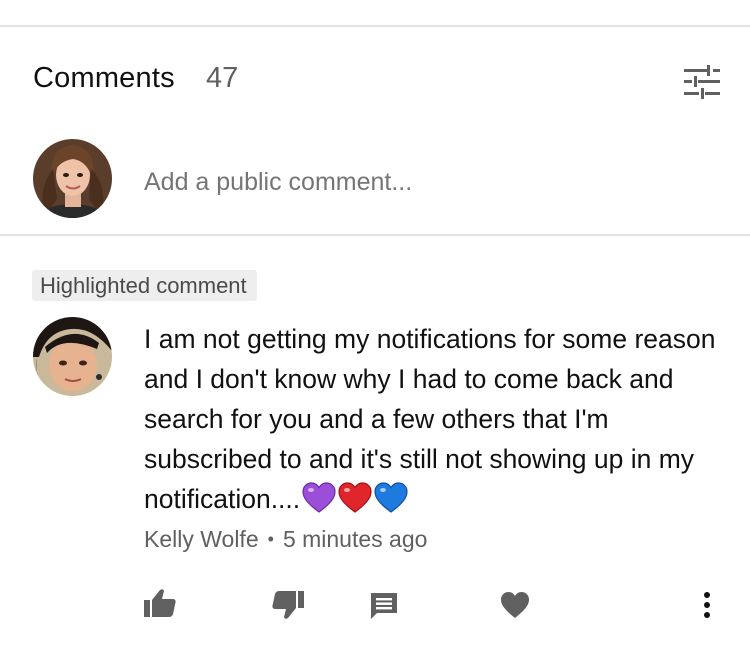  What do you see at coordinates (424, 182) in the screenshot?
I see `add-comment-input` at bounding box center [424, 182].